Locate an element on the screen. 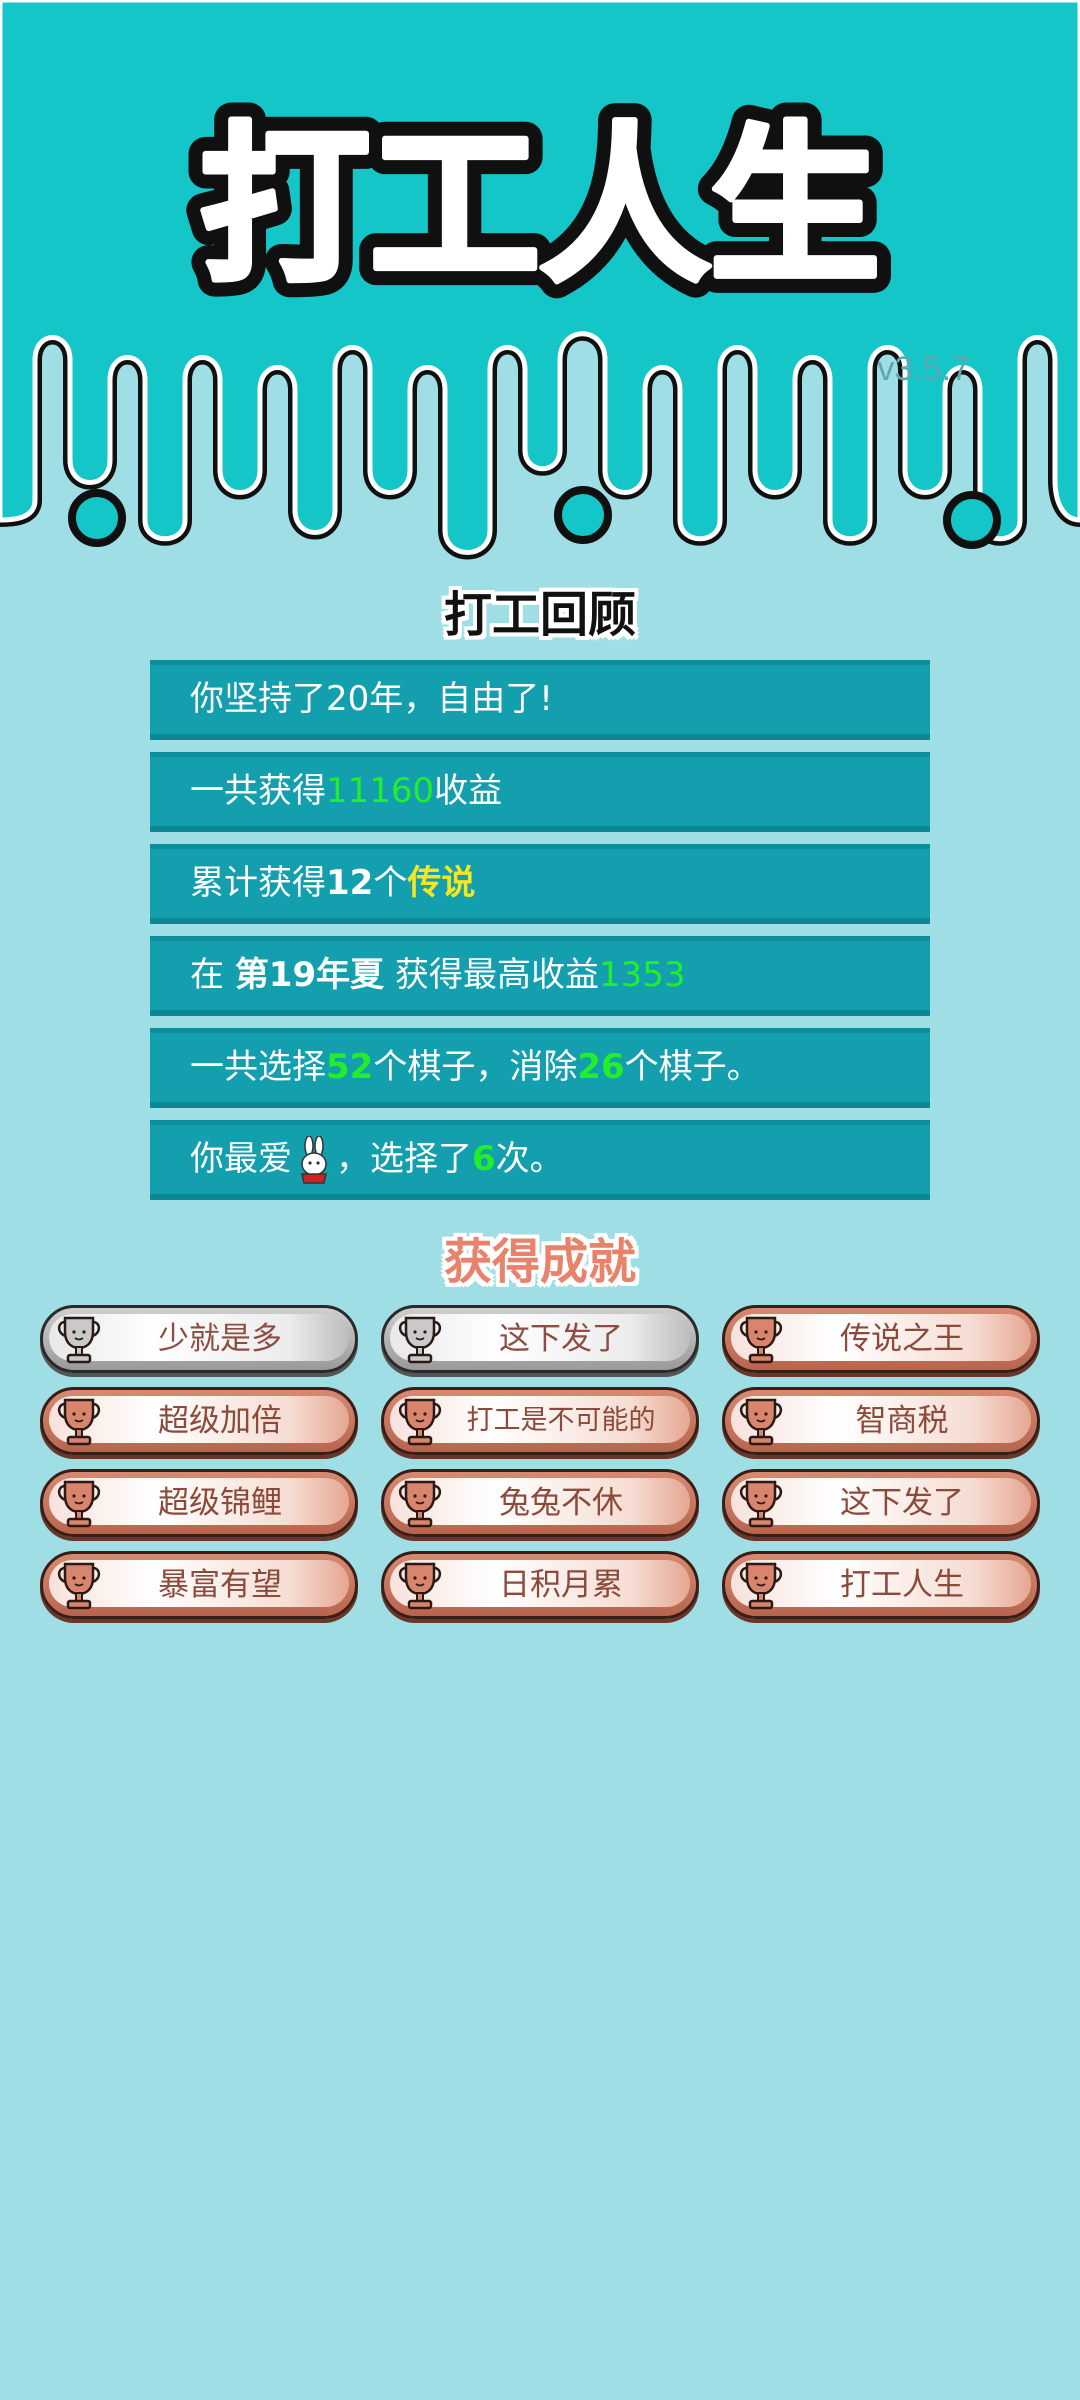 This screenshot has height=2400, width=1080. pieces-selected-value: 52 is located at coordinates (350, 1067).